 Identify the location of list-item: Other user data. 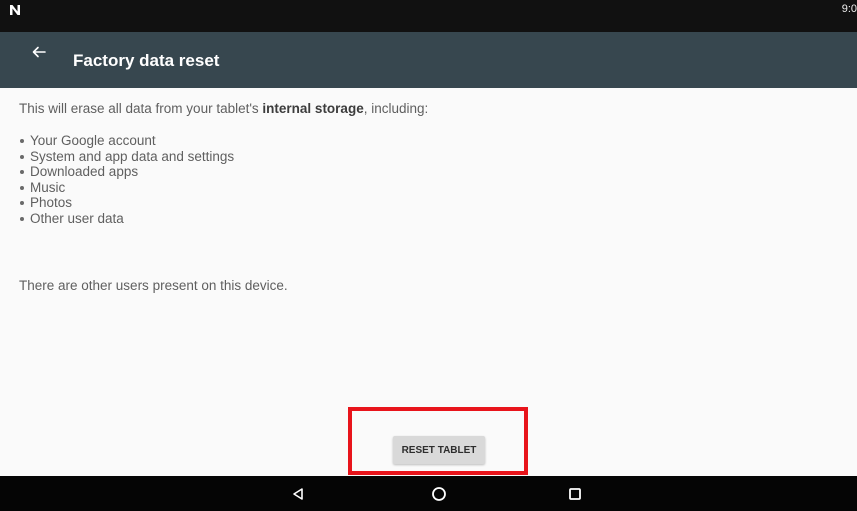
(429, 219).